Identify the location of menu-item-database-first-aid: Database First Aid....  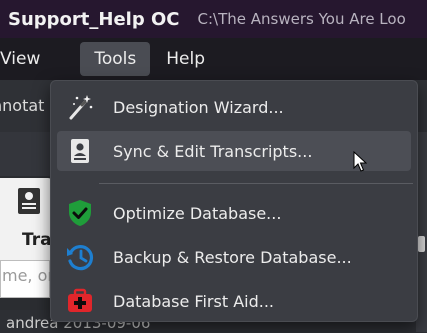
(234, 301).